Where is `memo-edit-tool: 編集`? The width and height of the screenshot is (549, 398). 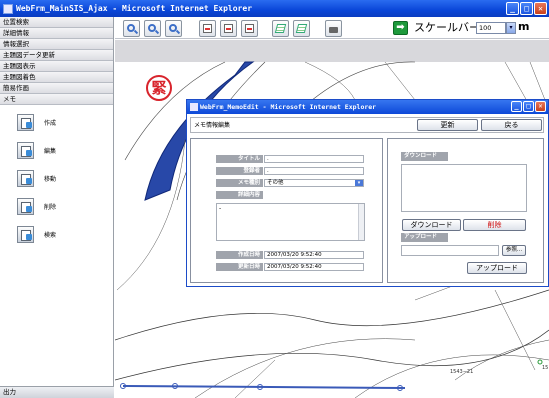
memo-edit-tool: 編集 is located at coordinates (56, 150).